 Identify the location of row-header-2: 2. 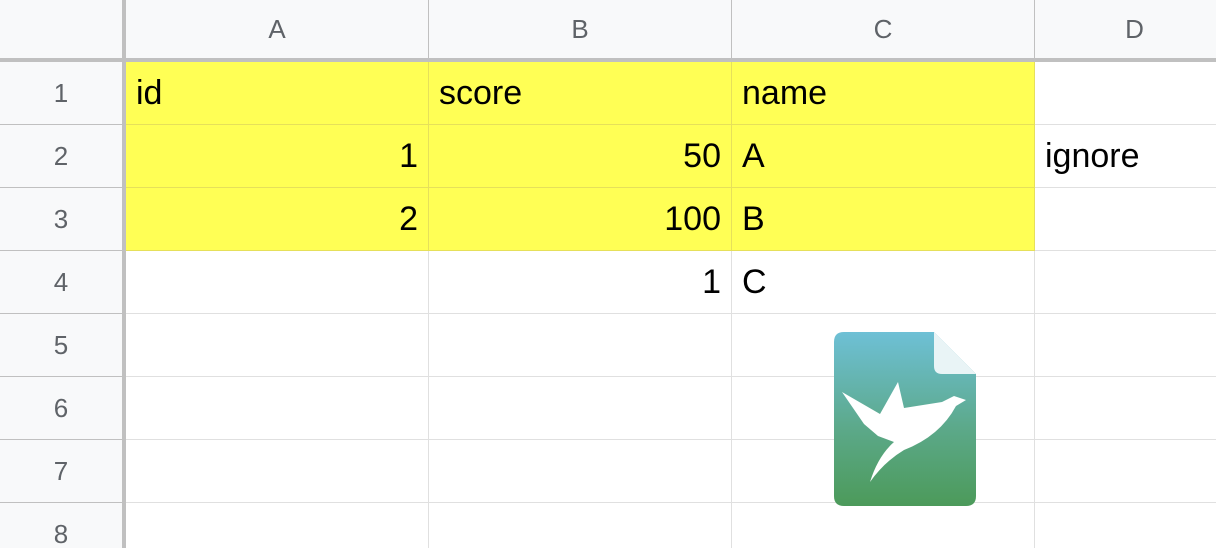
(63, 156).